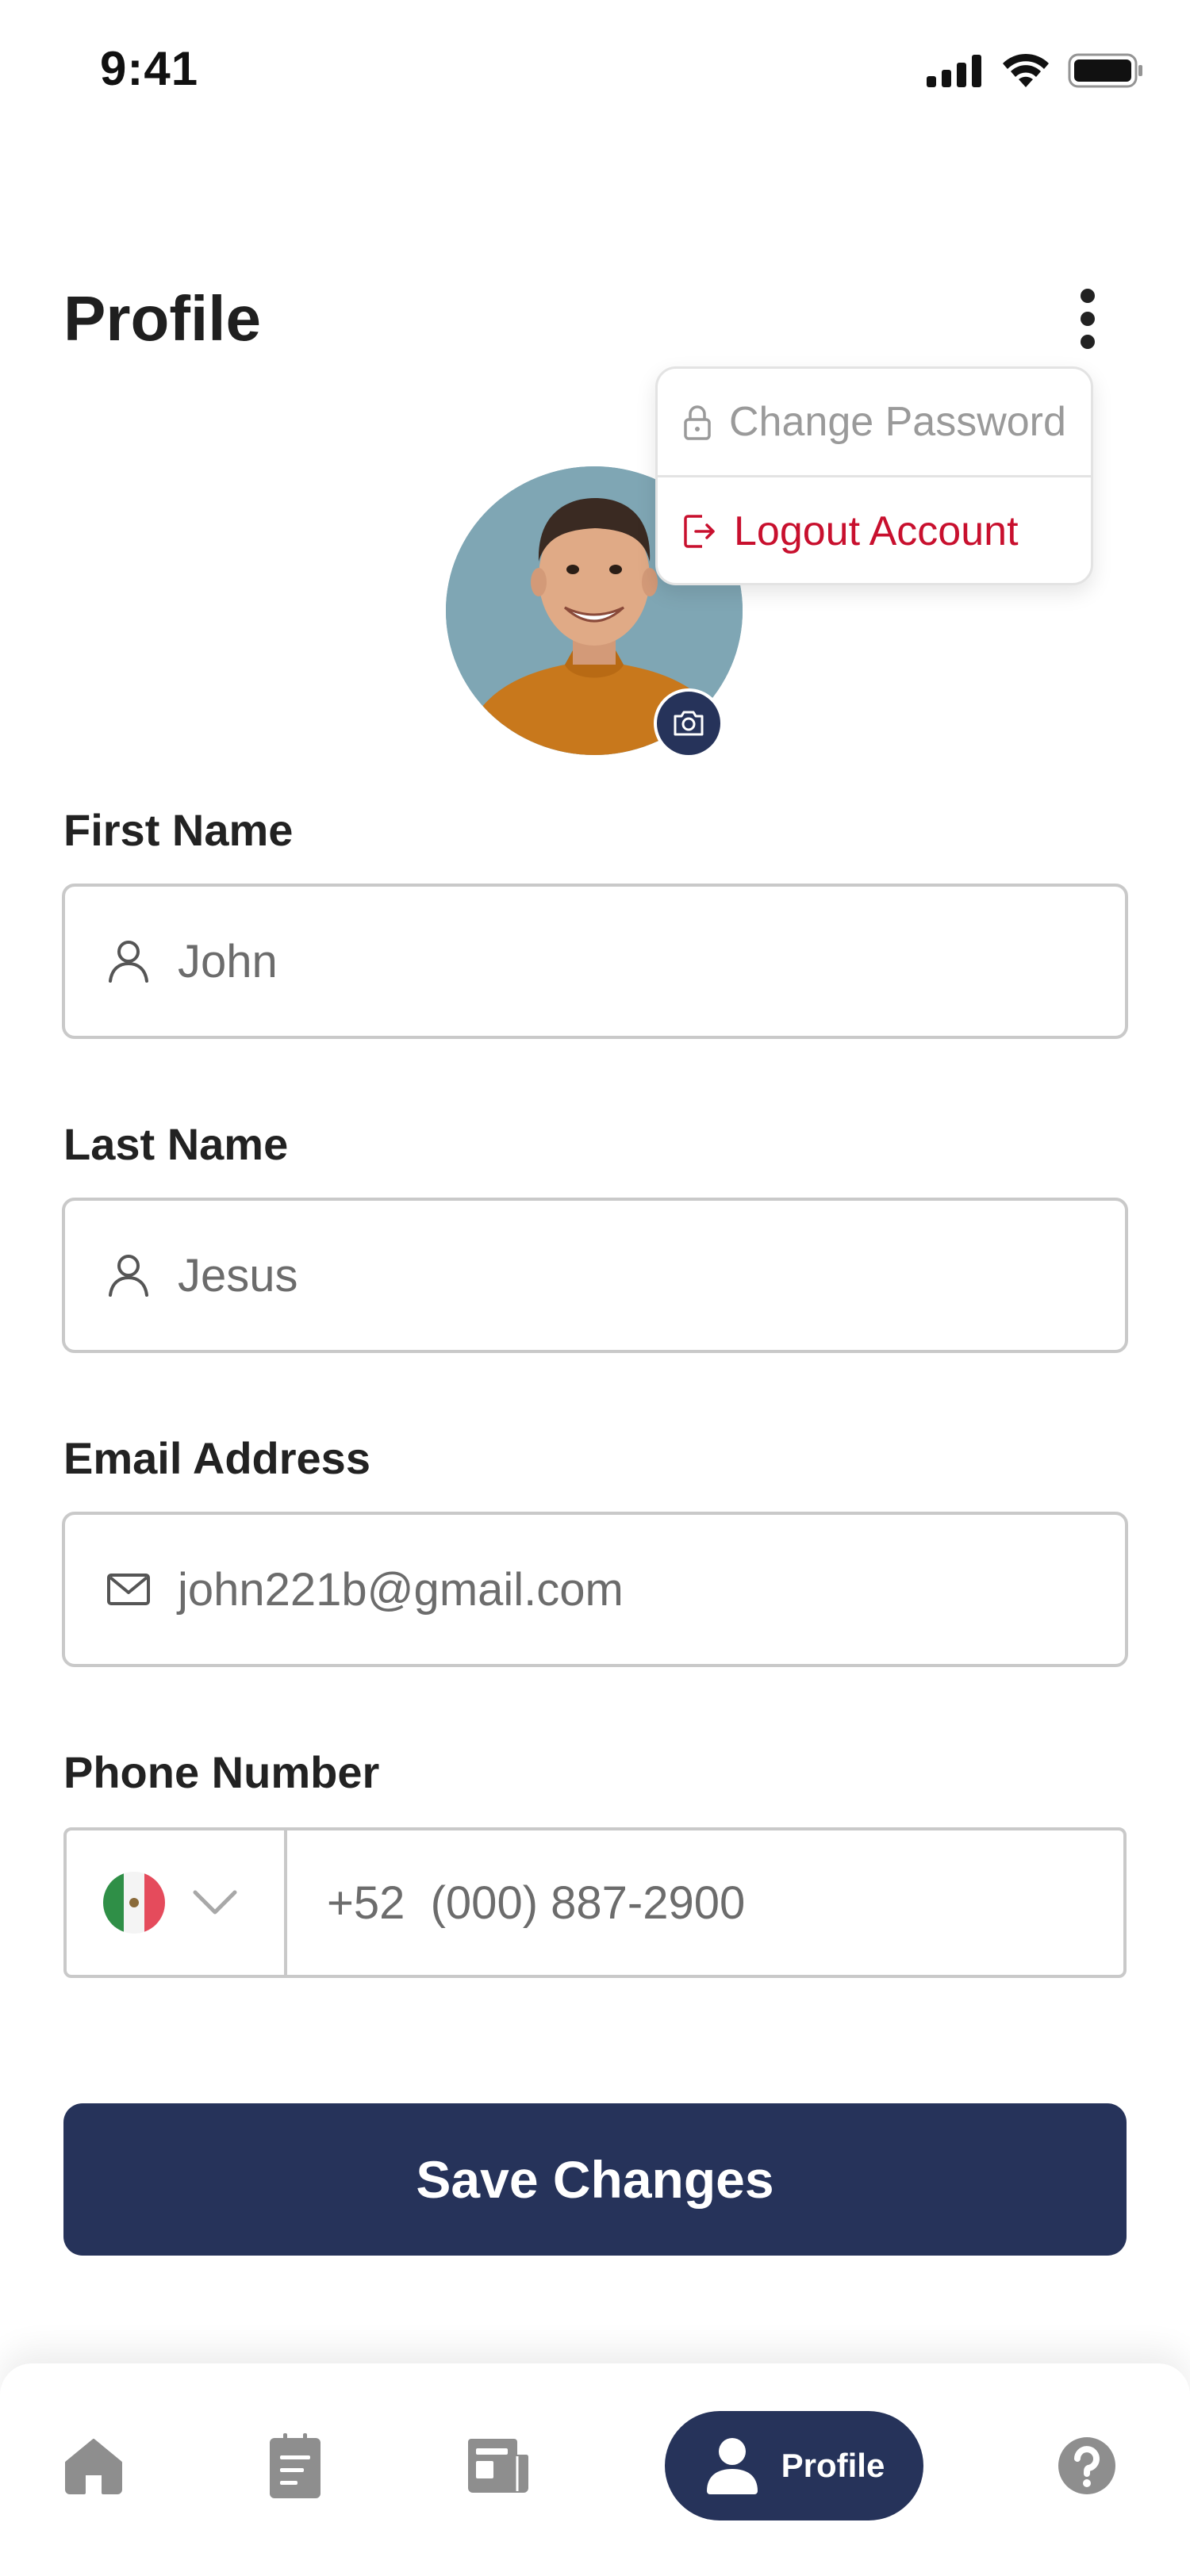 Image resolution: width=1190 pixels, height=2576 pixels. I want to click on status-time: 9:41, so click(149, 69).